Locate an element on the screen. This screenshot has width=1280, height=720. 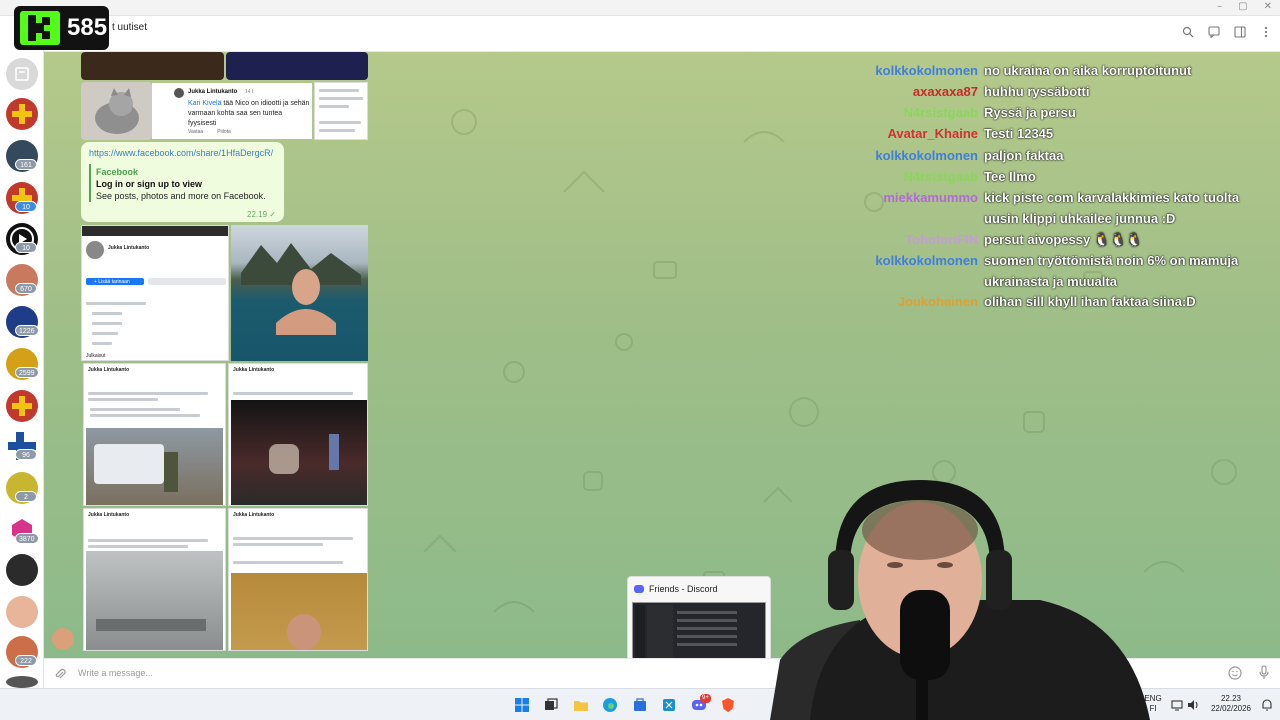
viewer-count: 585 is located at coordinates (87, 27).